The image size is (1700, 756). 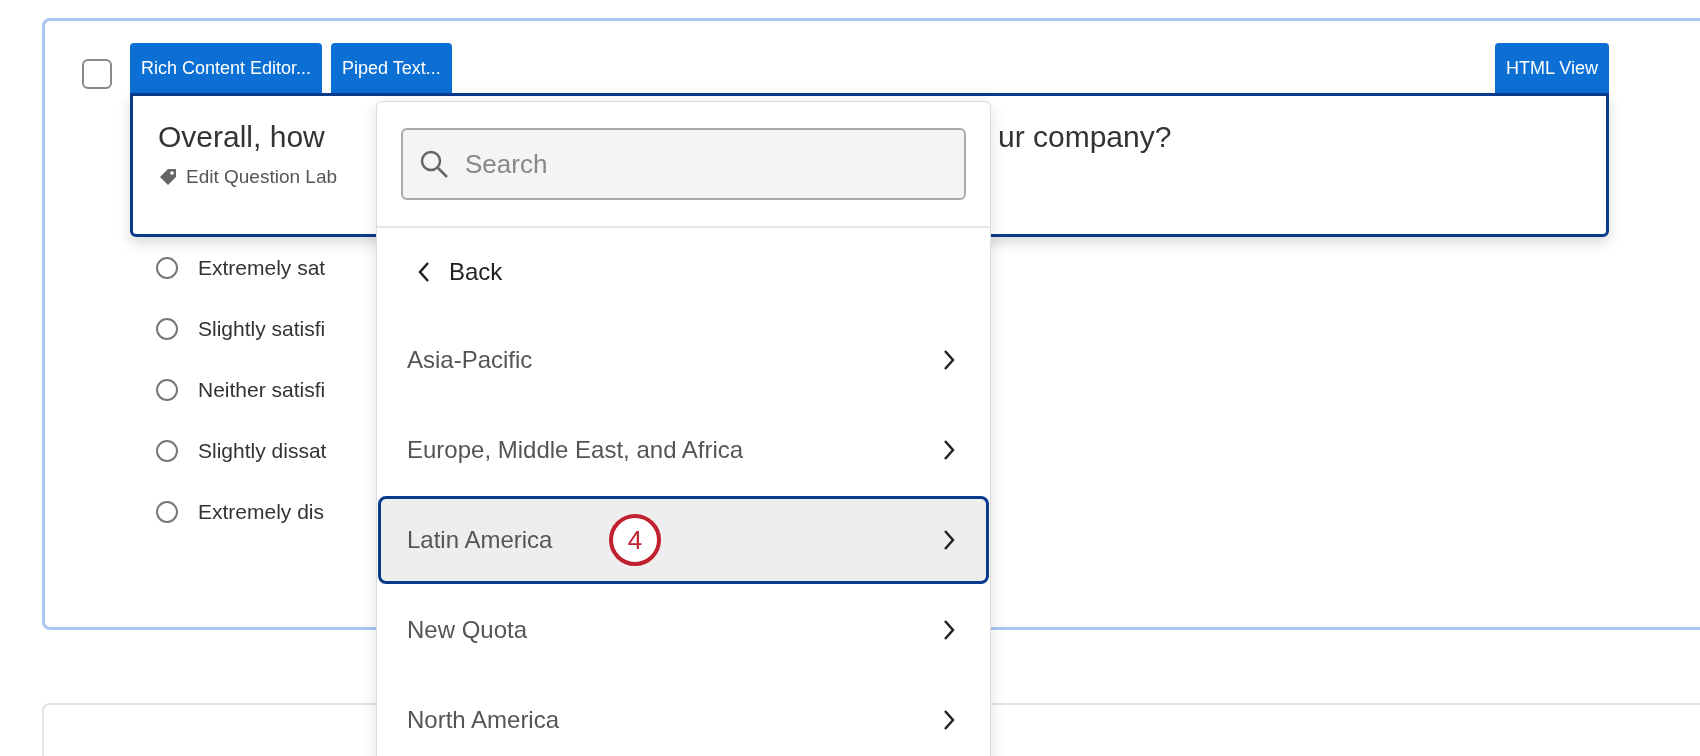 What do you see at coordinates (97, 74) in the screenshot?
I see `checkbox` at bounding box center [97, 74].